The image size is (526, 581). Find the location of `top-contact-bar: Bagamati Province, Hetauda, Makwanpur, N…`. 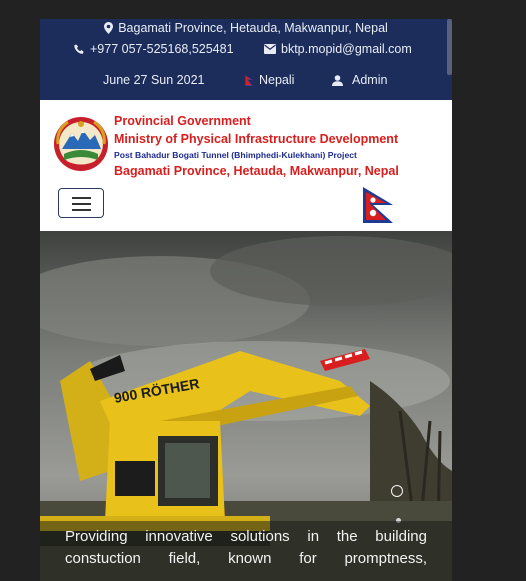

top-contact-bar: Bagamati Province, Hetauda, Makwanpur, N… is located at coordinates (246, 59).